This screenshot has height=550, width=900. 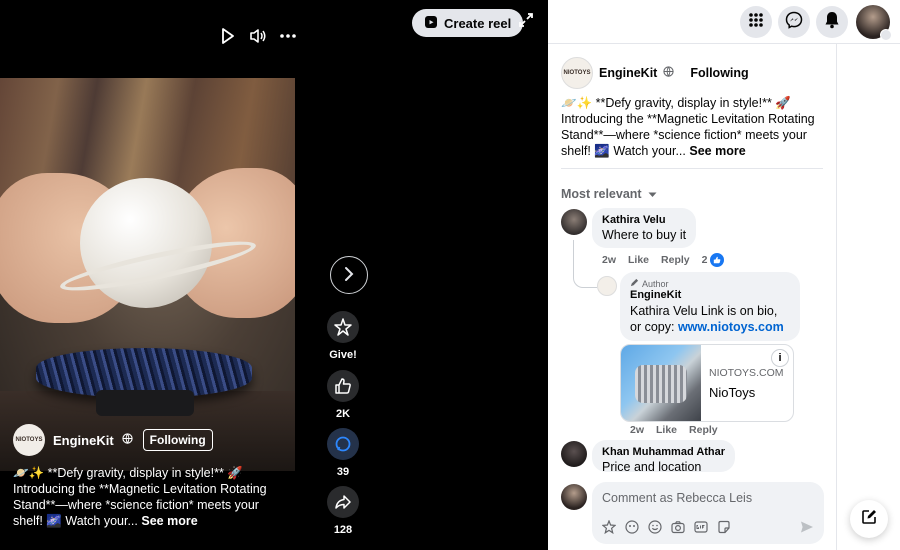 I want to click on link-domain: NIOTOYS.COM, so click(x=746, y=373).